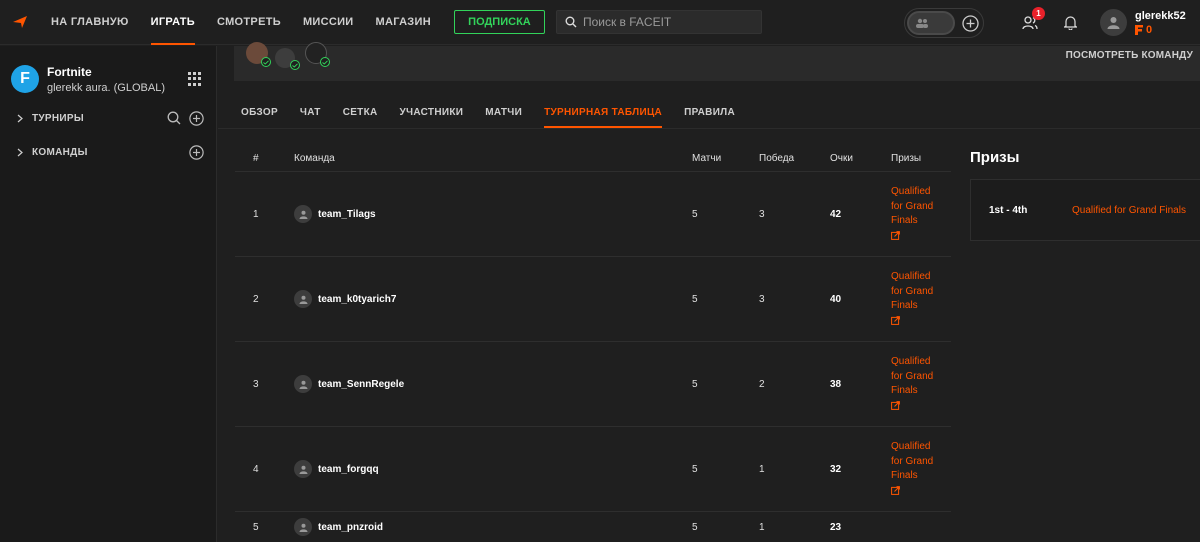  What do you see at coordinates (259, 112) in the screenshot?
I see `tab-overview: ОБЗОР` at bounding box center [259, 112].